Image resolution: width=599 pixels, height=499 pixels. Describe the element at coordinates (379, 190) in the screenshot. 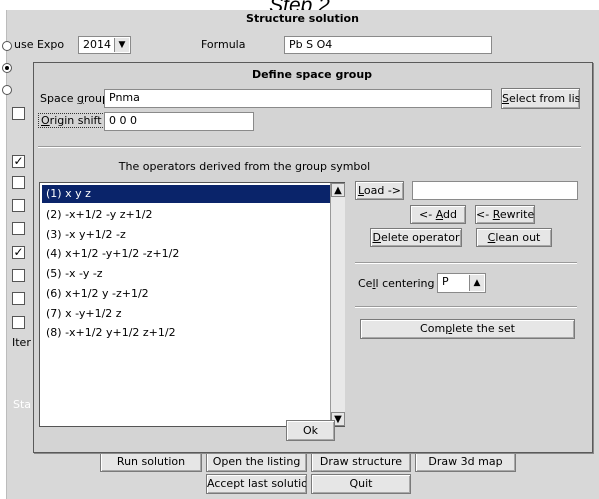

I see `load-button: Load ->` at that location.